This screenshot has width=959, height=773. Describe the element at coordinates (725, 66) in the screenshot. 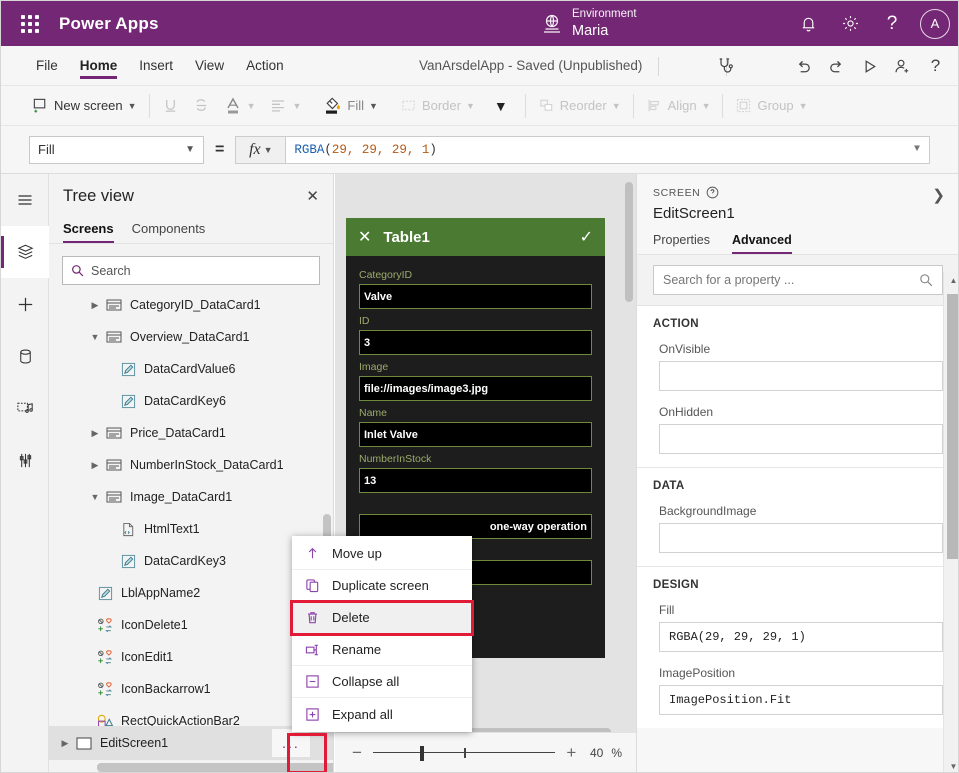

I see `stethoscope-icon` at that location.